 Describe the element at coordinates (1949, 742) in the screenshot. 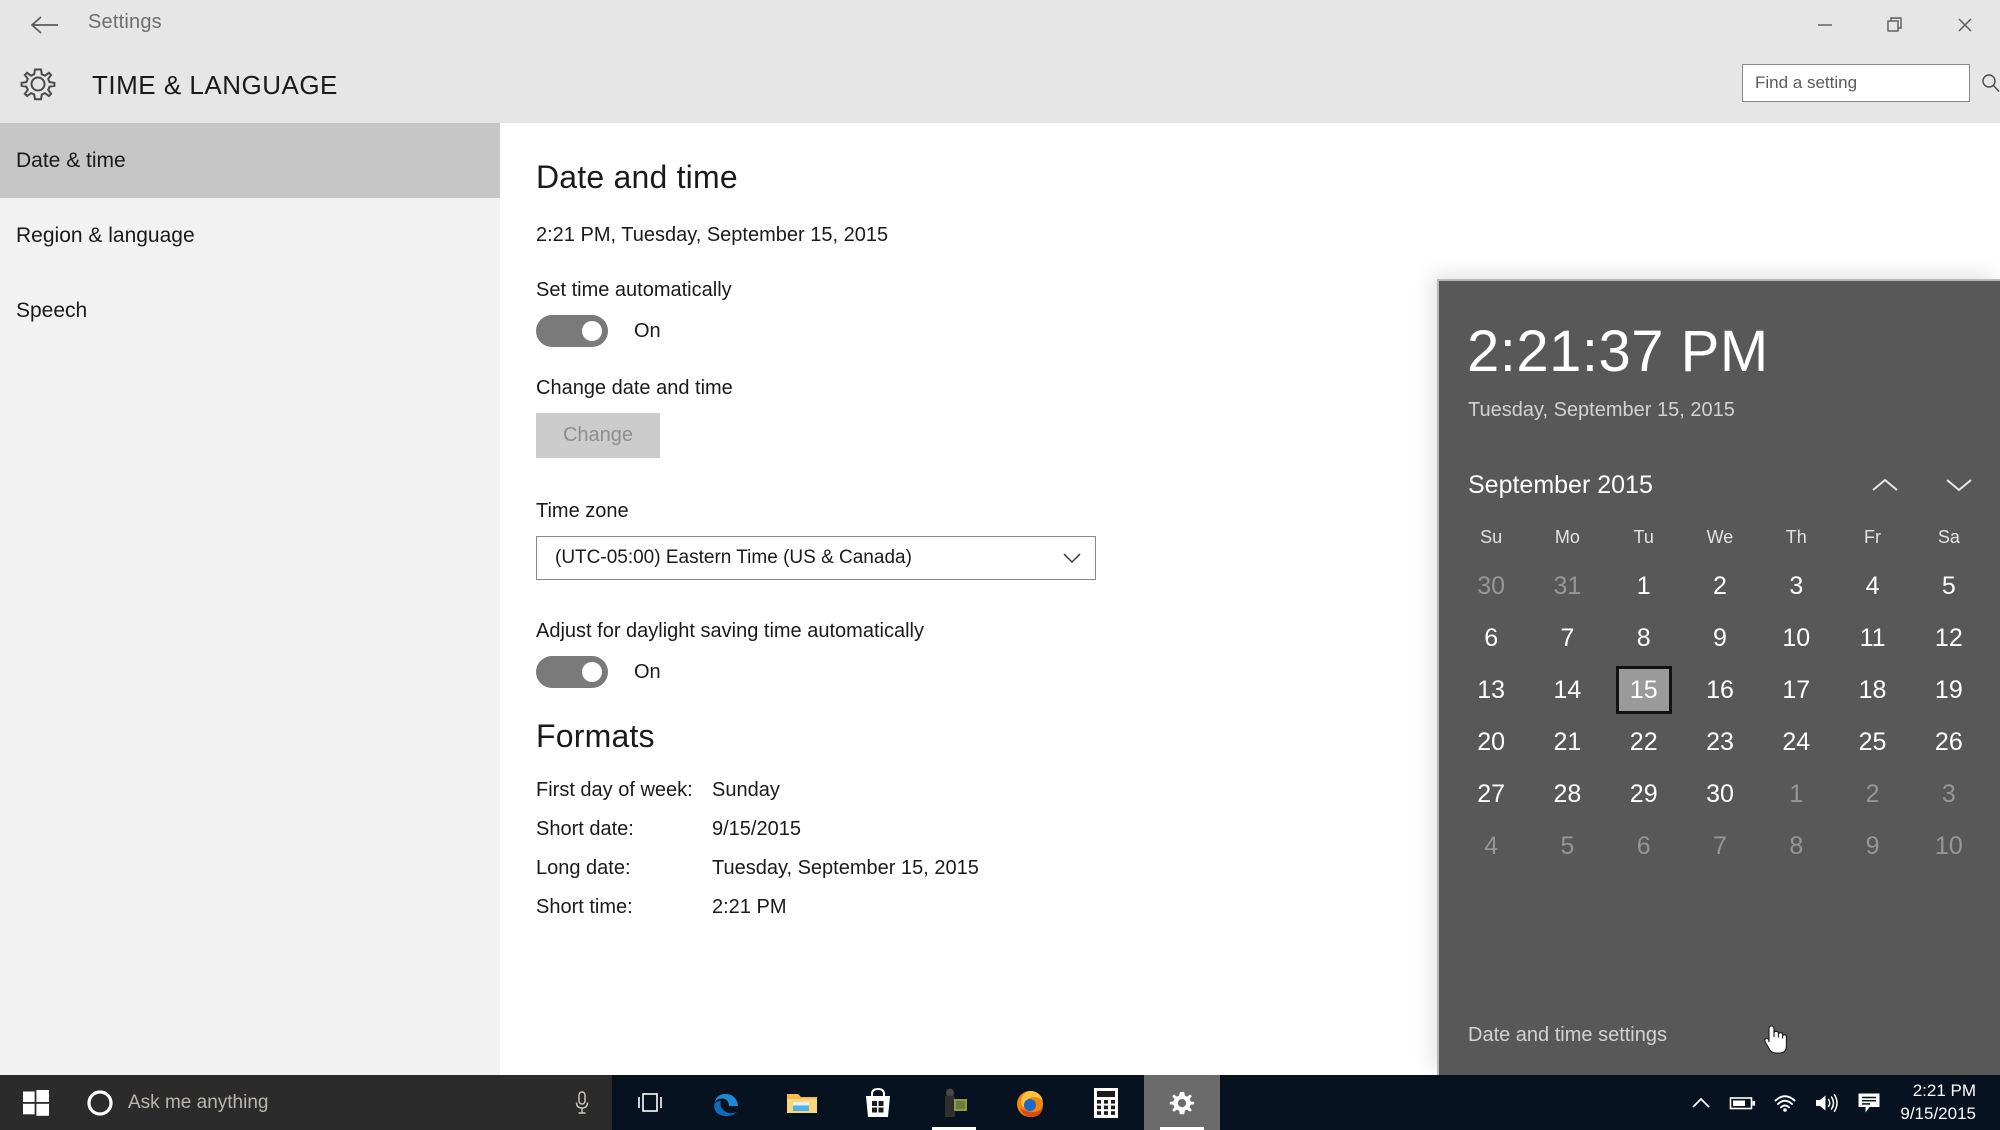

I see `calendar-day: 26` at that location.